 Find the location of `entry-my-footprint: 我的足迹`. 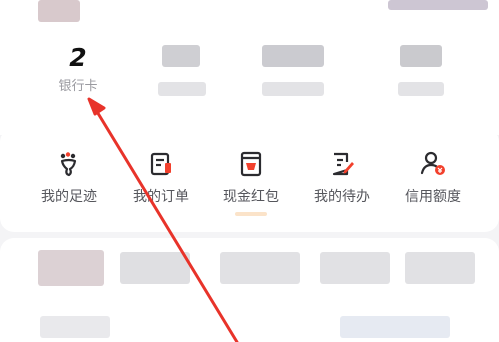

entry-my-footprint: 我的足迹 is located at coordinates (69, 185).